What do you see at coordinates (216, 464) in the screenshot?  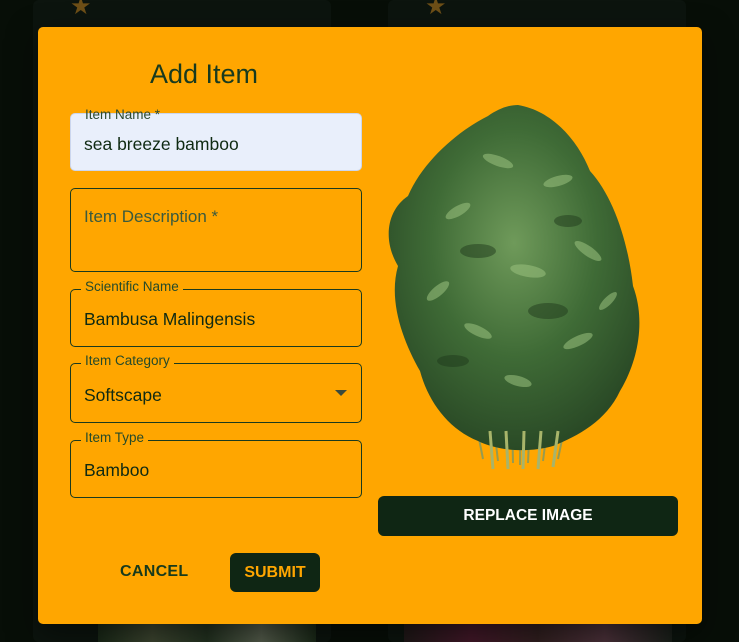 I see `item-type-field: Item Type Bamboo` at bounding box center [216, 464].